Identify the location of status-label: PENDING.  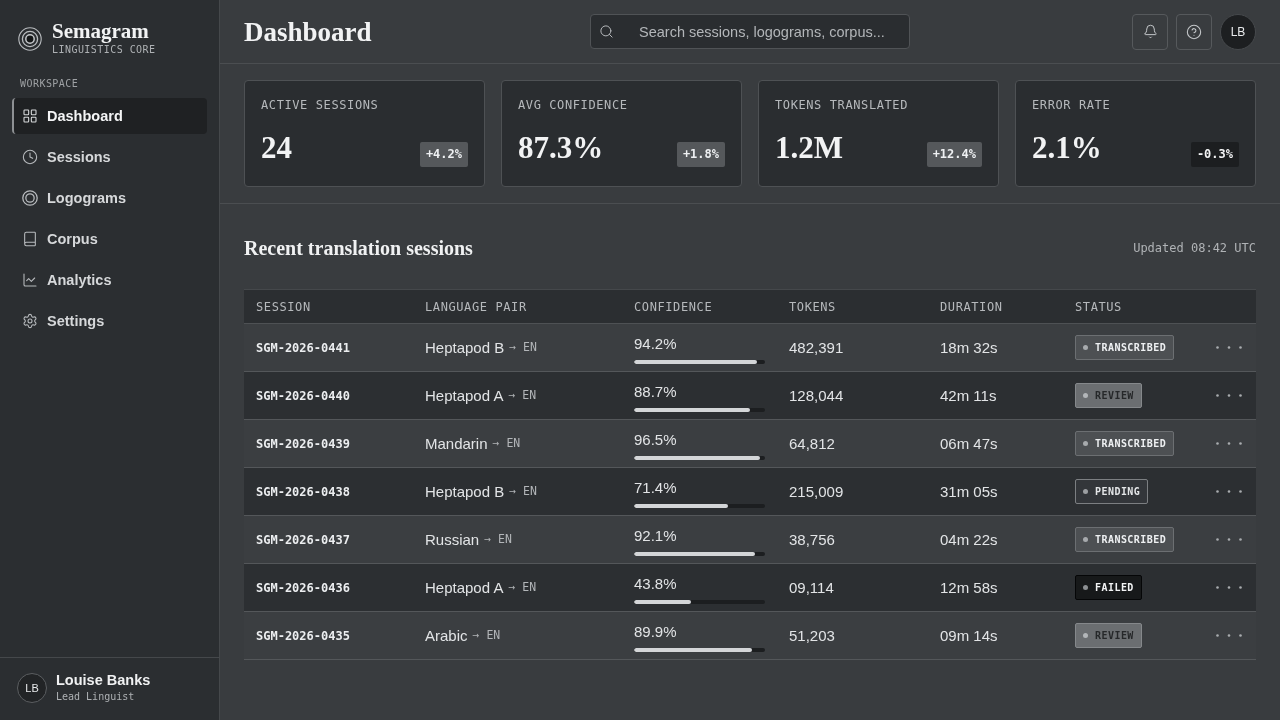
(1118, 491).